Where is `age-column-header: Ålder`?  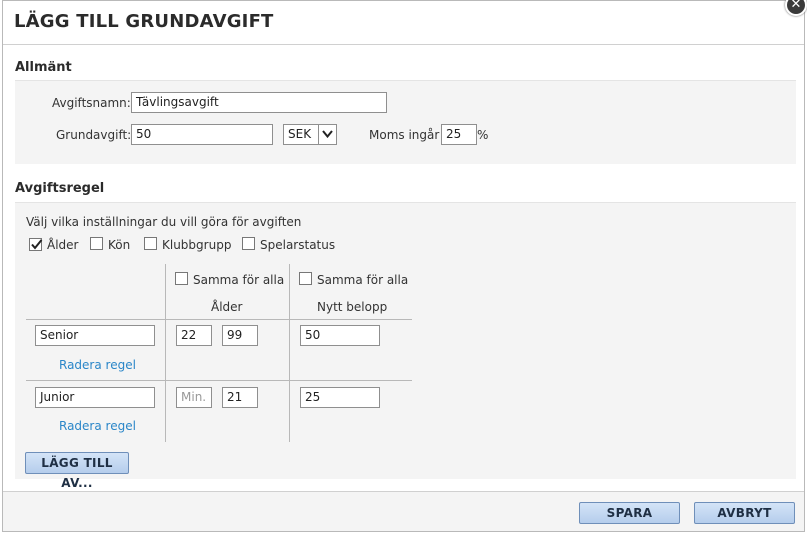 age-column-header: Ålder is located at coordinates (227, 307).